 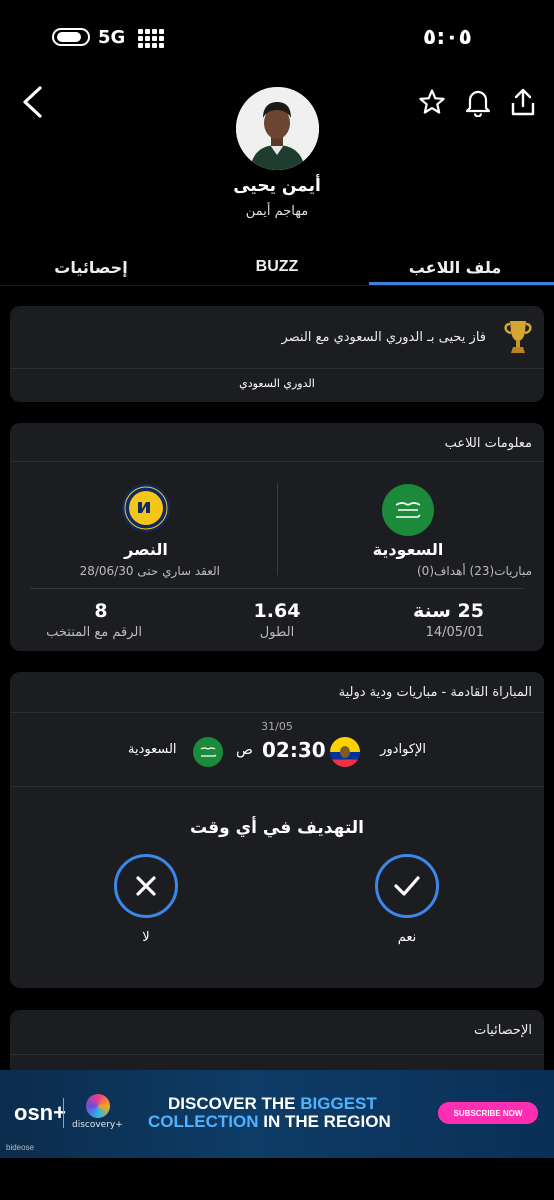 What do you see at coordinates (294, 750) in the screenshot?
I see `match-time: 02:30` at bounding box center [294, 750].